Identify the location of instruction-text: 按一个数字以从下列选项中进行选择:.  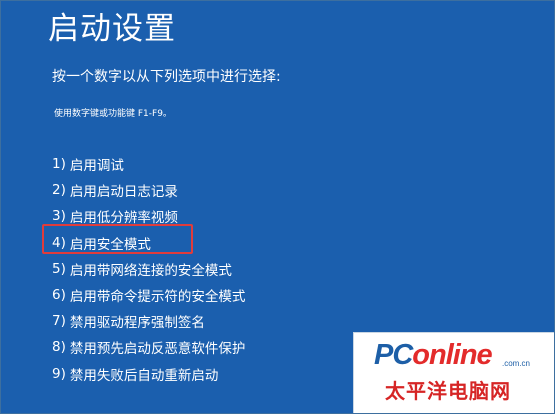
(166, 77).